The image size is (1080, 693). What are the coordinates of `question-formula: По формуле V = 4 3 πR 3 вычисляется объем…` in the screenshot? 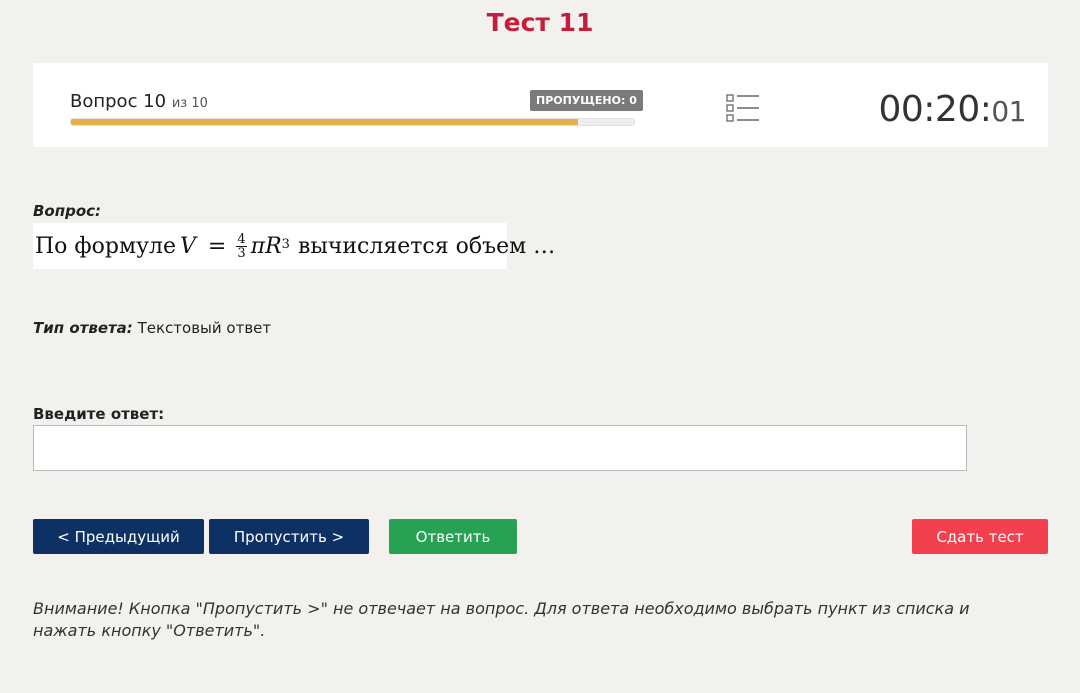 It's located at (294, 246).